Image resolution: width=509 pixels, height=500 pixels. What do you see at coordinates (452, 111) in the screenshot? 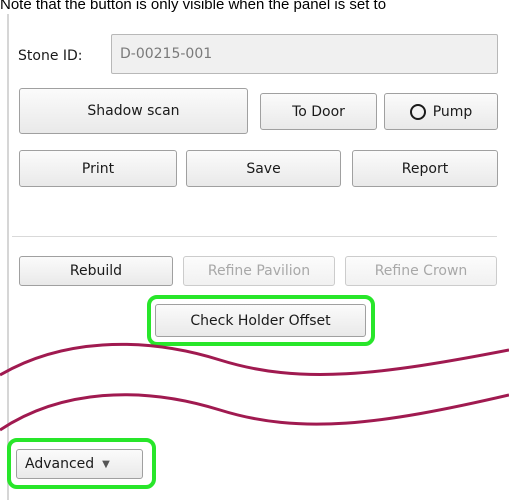
I see `pump-label: Pump` at bounding box center [452, 111].